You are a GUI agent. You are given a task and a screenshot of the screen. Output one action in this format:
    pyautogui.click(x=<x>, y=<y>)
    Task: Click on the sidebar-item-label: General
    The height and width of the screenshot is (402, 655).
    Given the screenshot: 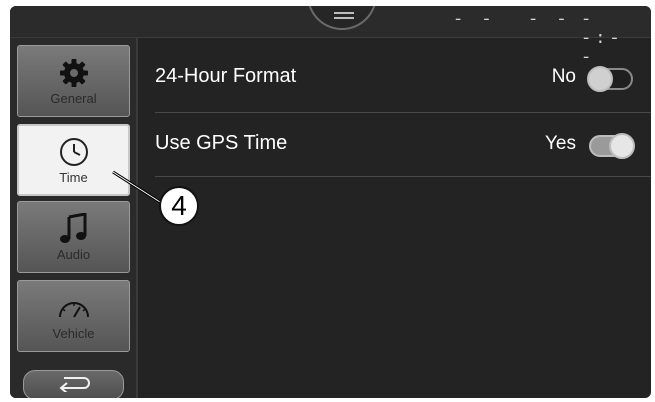 What is the action you would take?
    pyautogui.click(x=73, y=98)
    